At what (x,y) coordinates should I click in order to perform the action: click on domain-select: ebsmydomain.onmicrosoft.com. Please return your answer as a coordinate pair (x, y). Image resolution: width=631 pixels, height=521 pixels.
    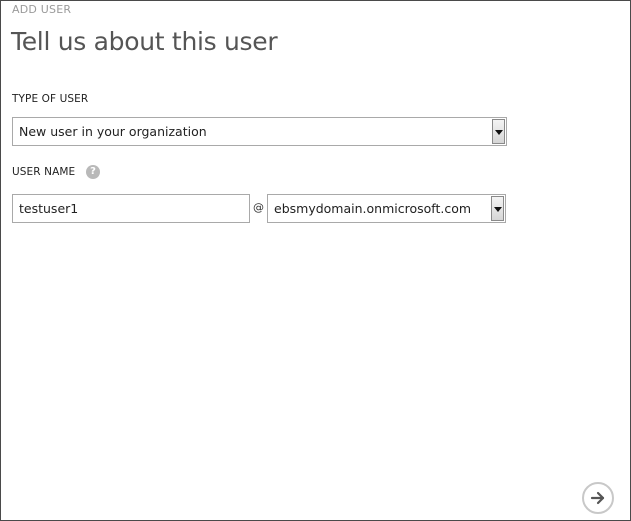
    Looking at the image, I should click on (386, 208).